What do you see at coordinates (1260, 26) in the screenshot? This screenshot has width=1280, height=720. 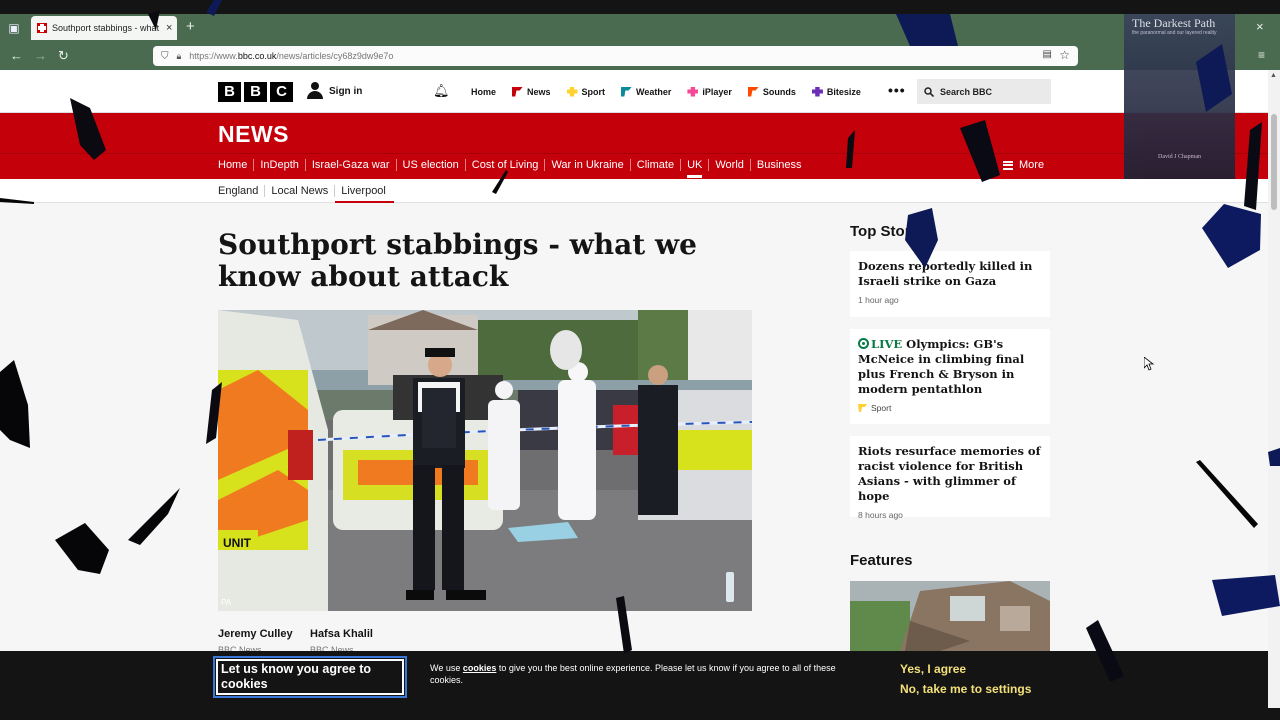 I see `window-close-icon: ×` at bounding box center [1260, 26].